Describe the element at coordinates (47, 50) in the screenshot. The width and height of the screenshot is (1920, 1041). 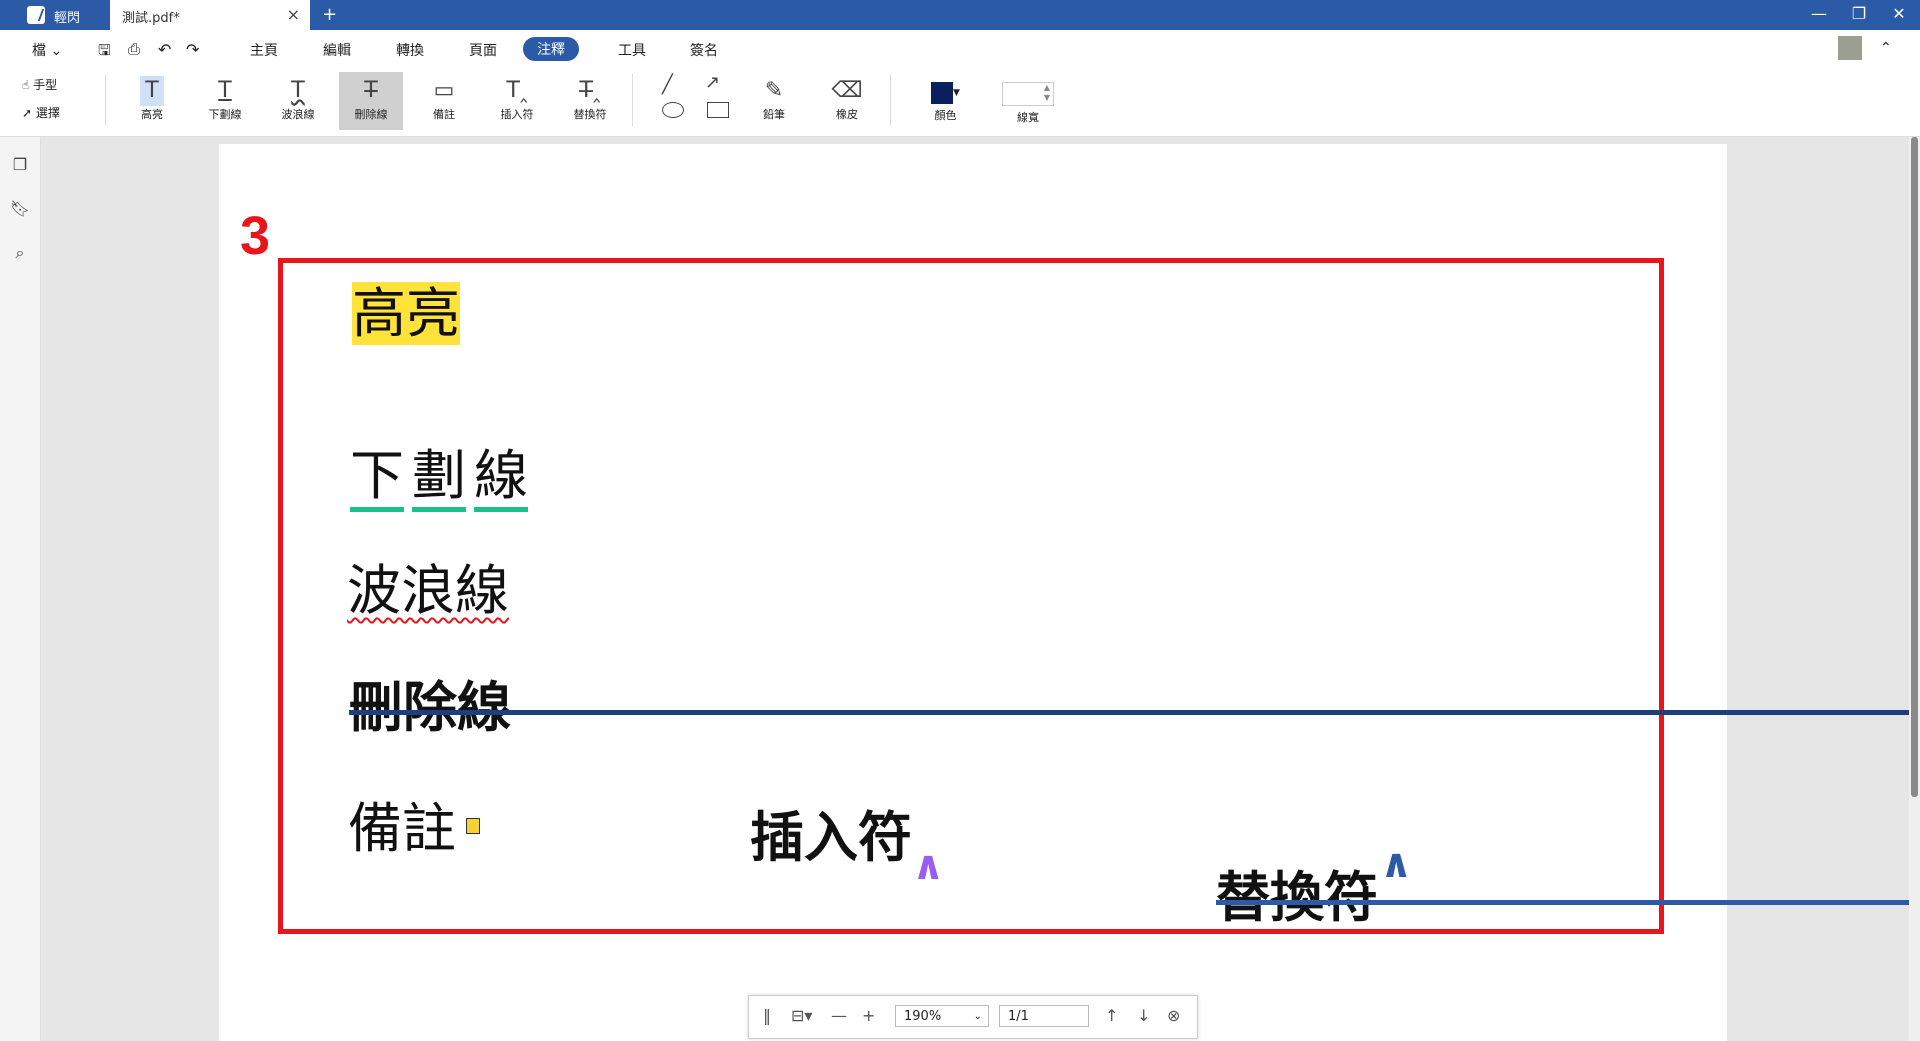
I see `file-menu: 檔 ⌄` at that location.